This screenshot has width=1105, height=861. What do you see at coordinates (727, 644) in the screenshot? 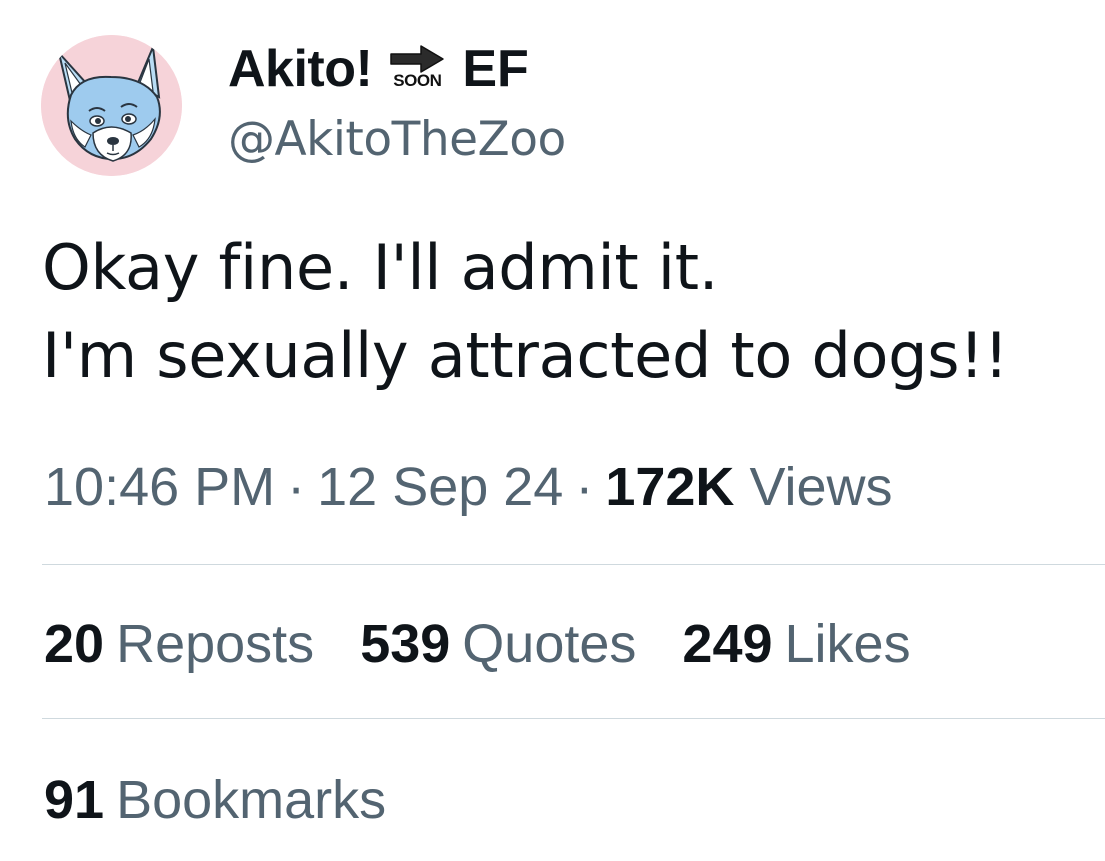
I see `likes-count: 249` at bounding box center [727, 644].